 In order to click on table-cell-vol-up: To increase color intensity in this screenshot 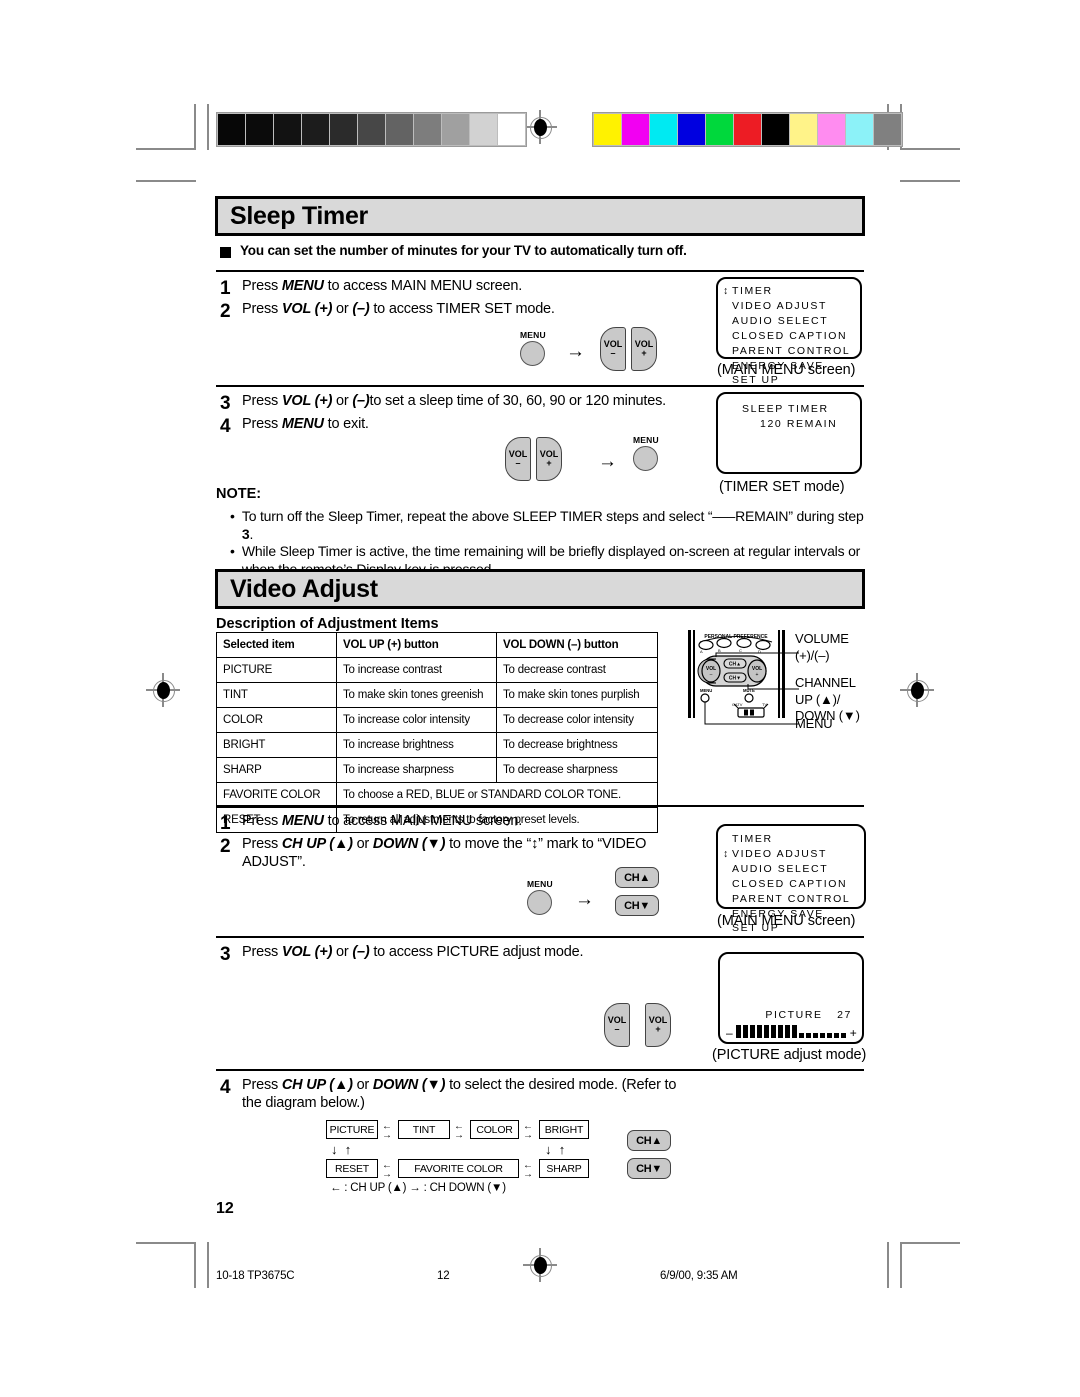, I will do `click(416, 720)`.